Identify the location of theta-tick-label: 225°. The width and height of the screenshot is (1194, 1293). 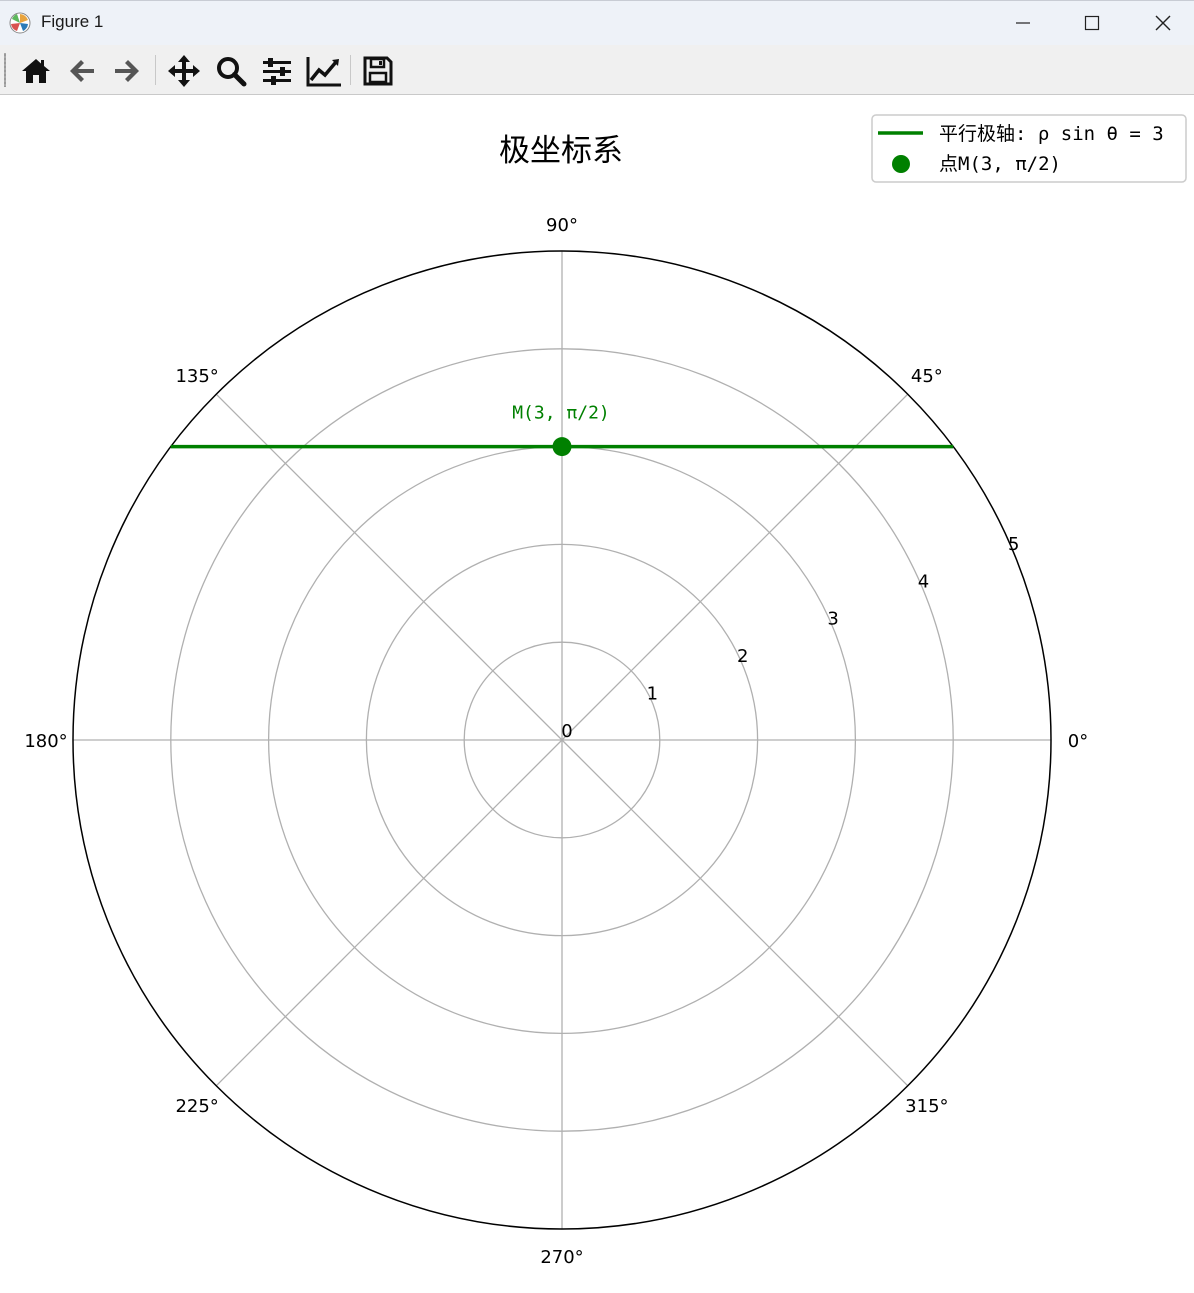
(196, 1106).